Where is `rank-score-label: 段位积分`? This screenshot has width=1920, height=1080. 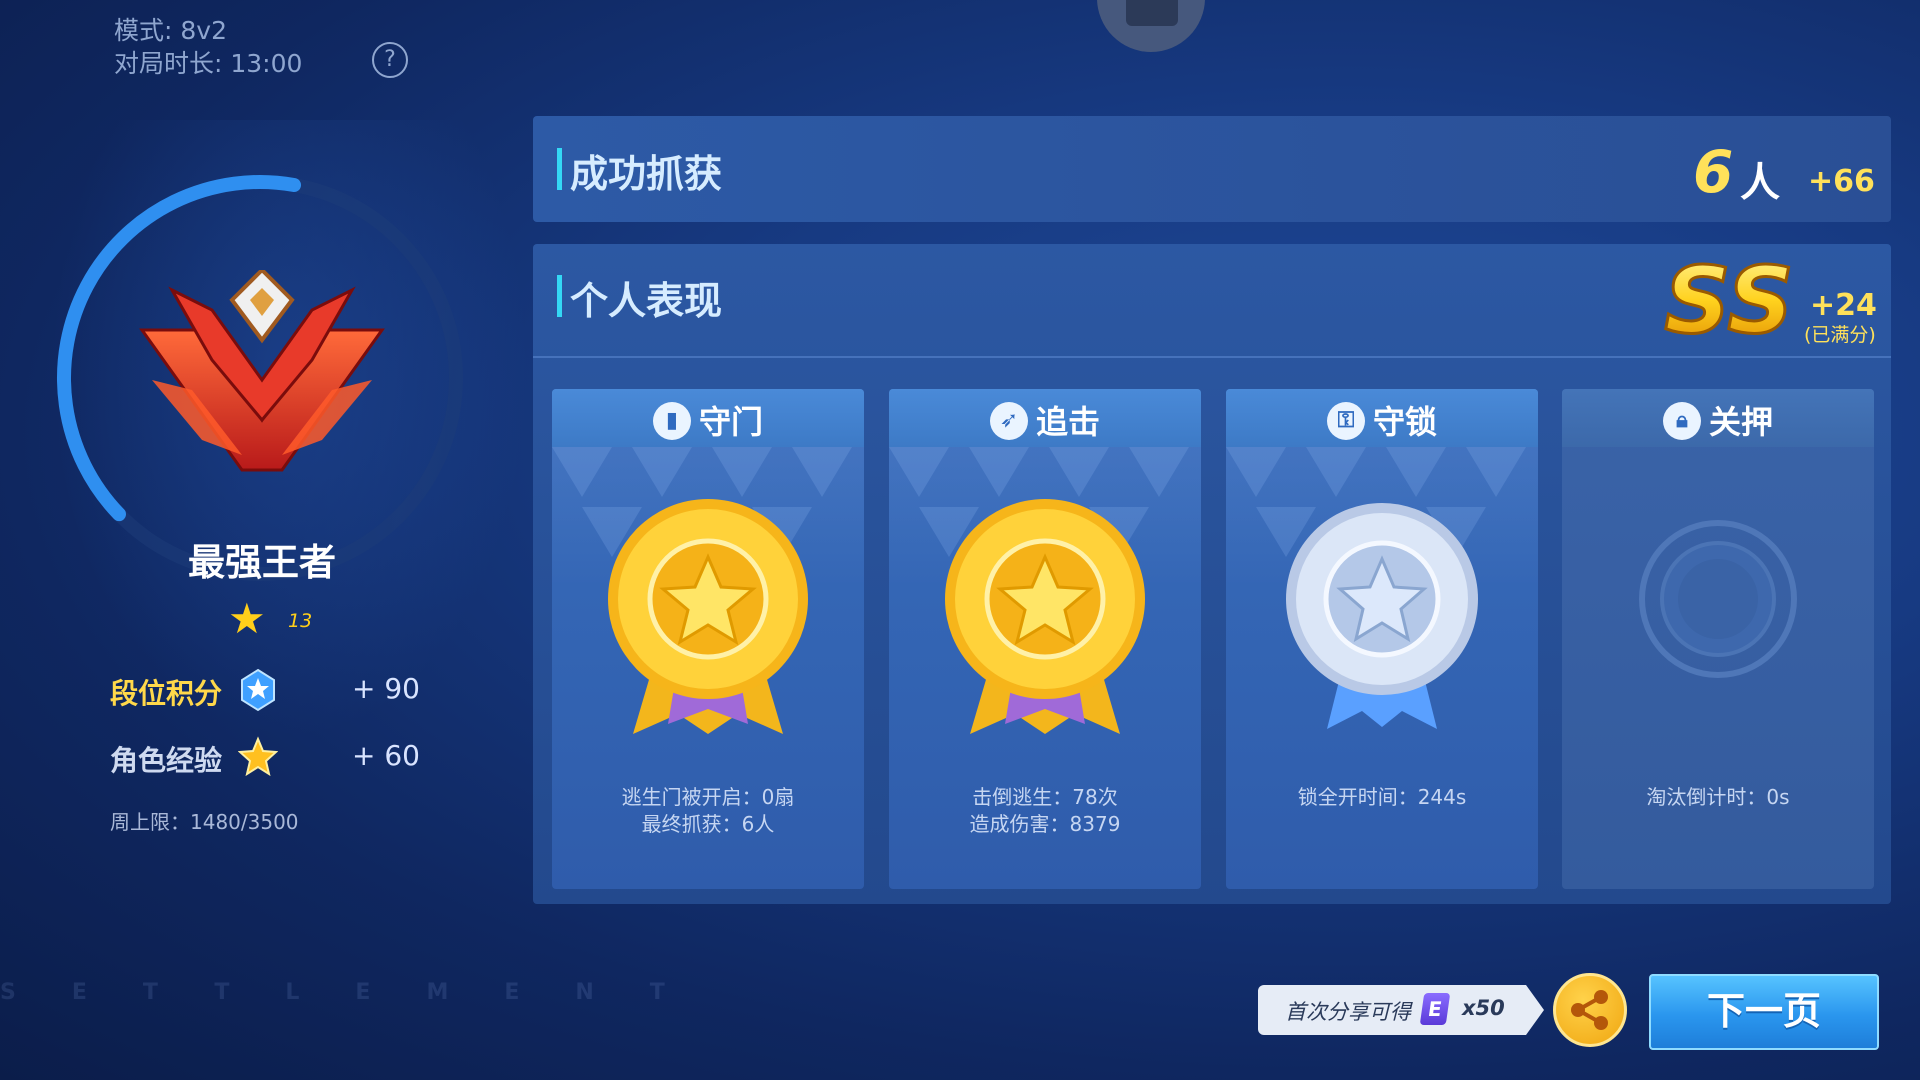
rank-score-label: 段位积分 is located at coordinates (166, 693).